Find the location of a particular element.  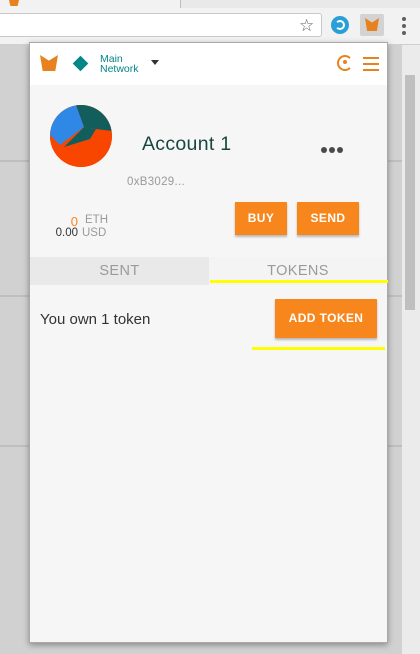

network-name-line2: Network is located at coordinates (119, 69).